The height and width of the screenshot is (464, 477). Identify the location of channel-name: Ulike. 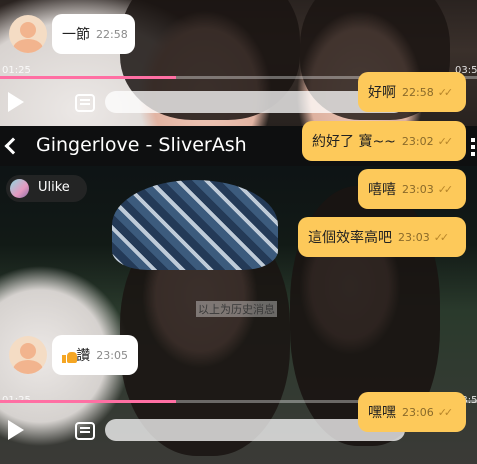
(54, 187).